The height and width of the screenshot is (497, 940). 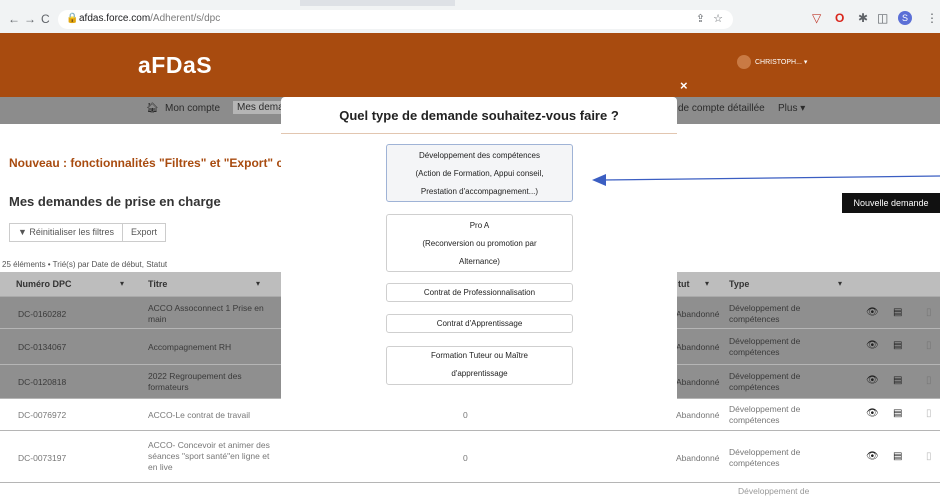 What do you see at coordinates (150, 18) in the screenshot?
I see `url-text: afdas.force.com/Adherent/s/dpc` at bounding box center [150, 18].